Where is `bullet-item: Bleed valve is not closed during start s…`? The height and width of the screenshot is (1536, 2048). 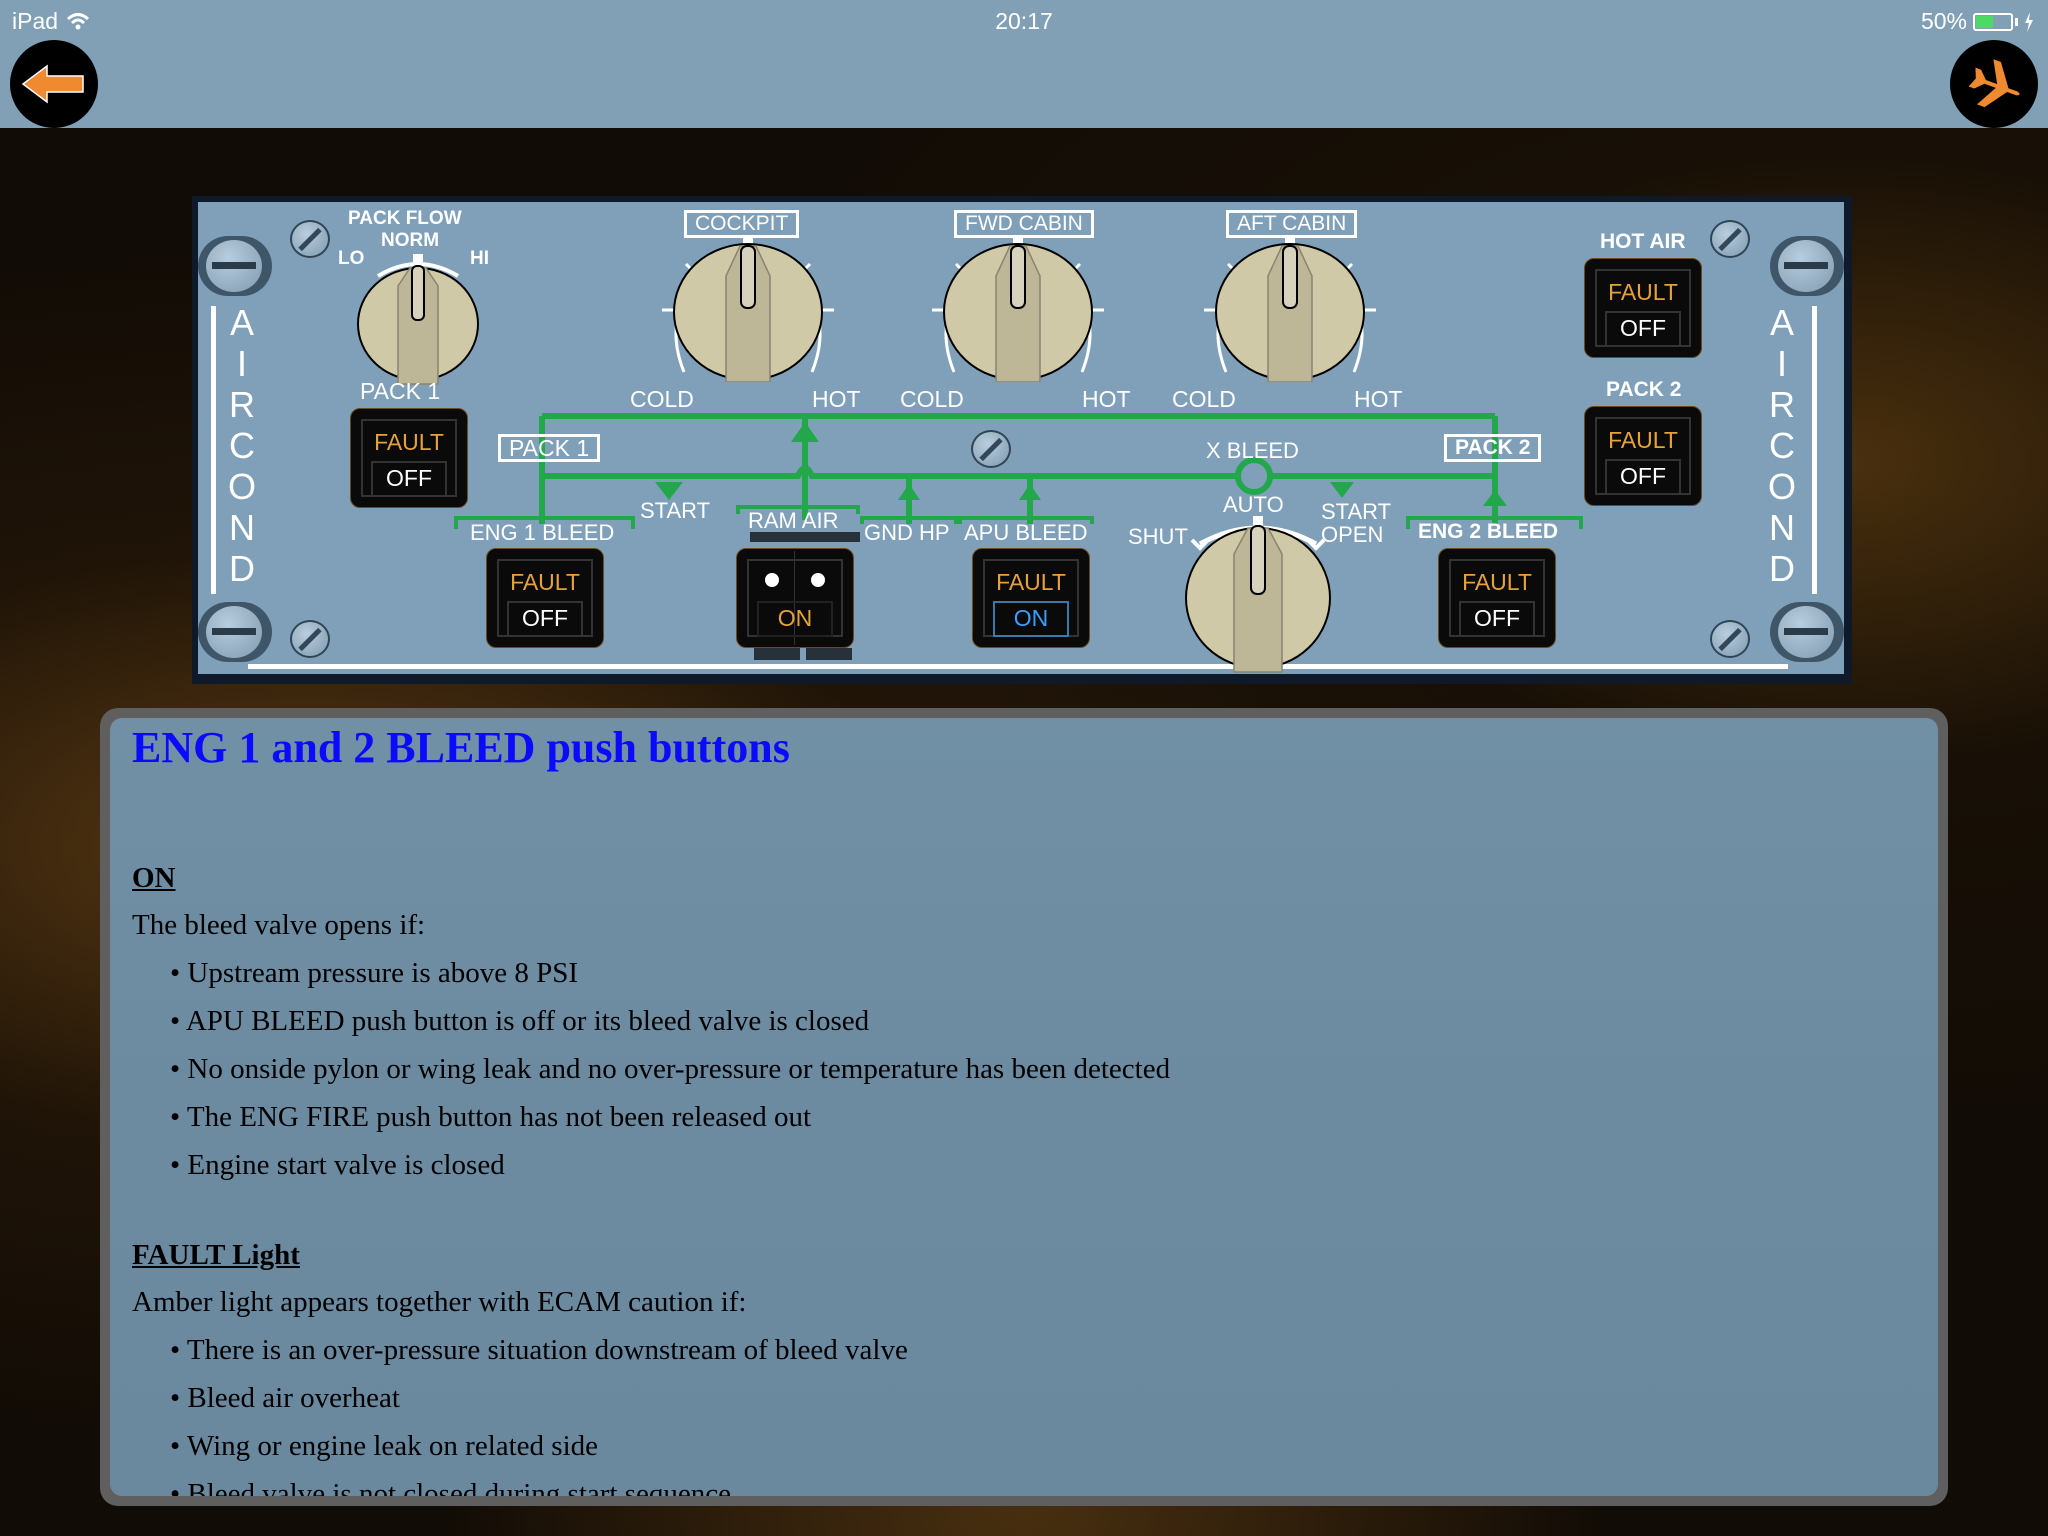
bullet-item: Bleed valve is not closed during start s… is located at coordinates (1044, 1483).